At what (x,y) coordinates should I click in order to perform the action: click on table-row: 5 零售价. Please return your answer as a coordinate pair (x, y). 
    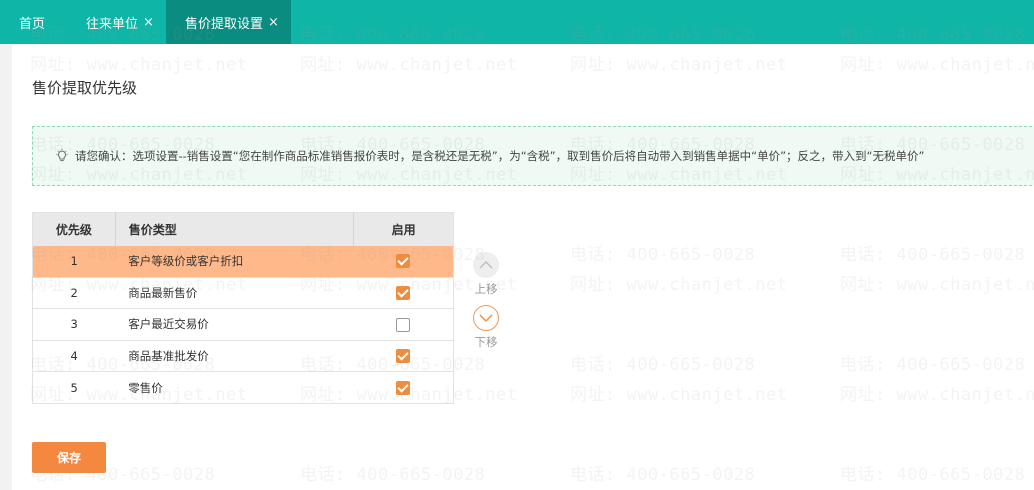
    Looking at the image, I should click on (243, 387).